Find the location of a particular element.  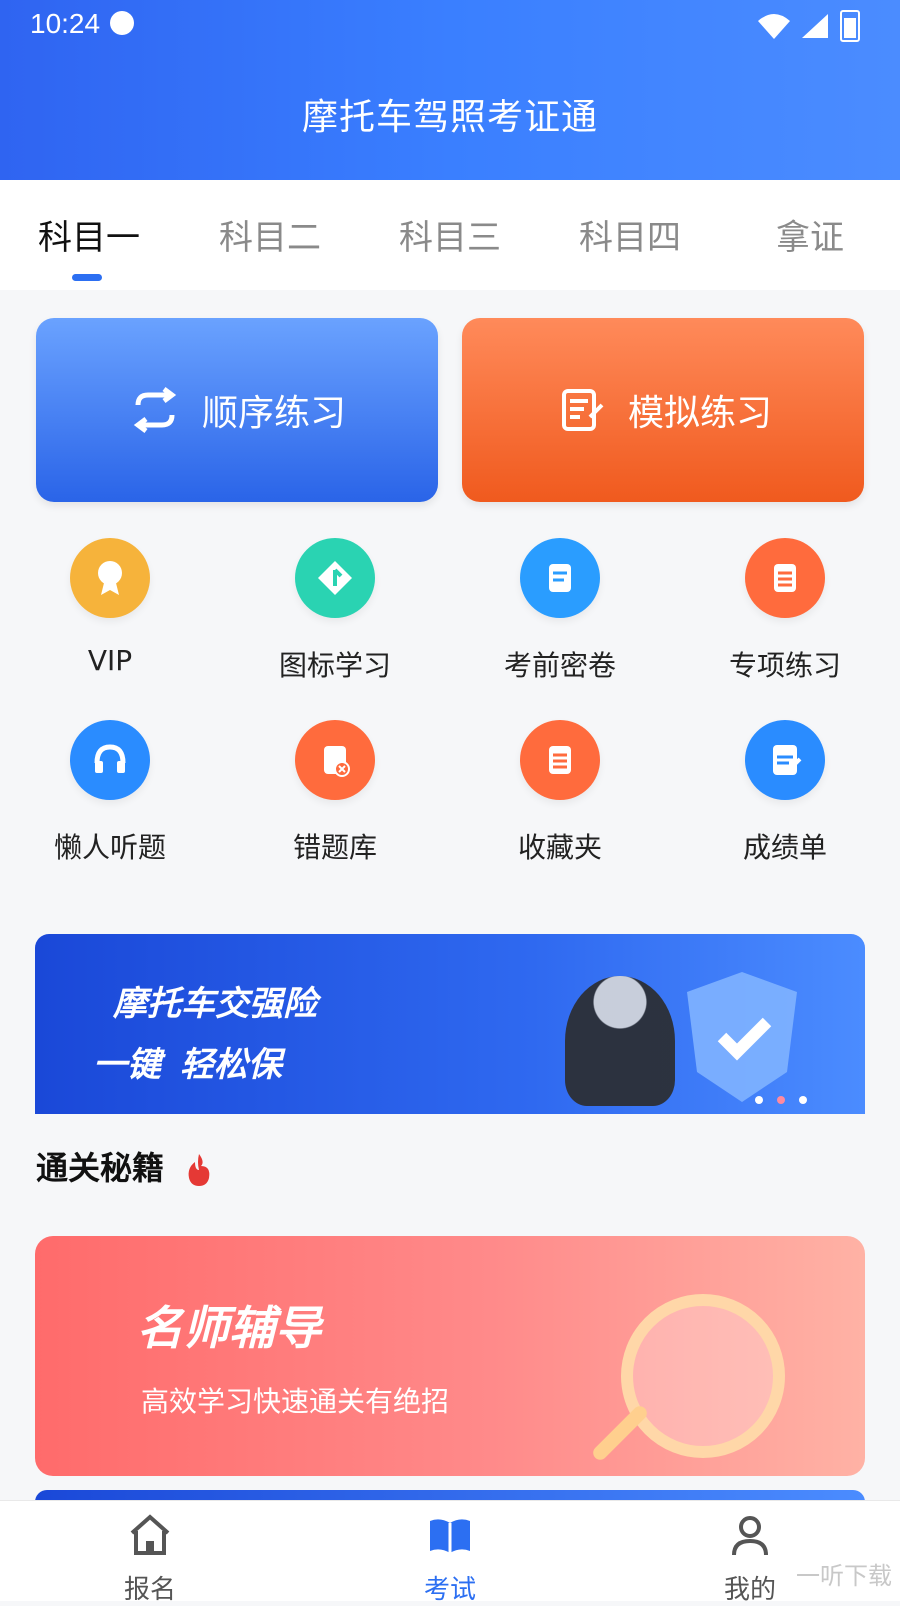

battery-icon is located at coordinates (850, 26).